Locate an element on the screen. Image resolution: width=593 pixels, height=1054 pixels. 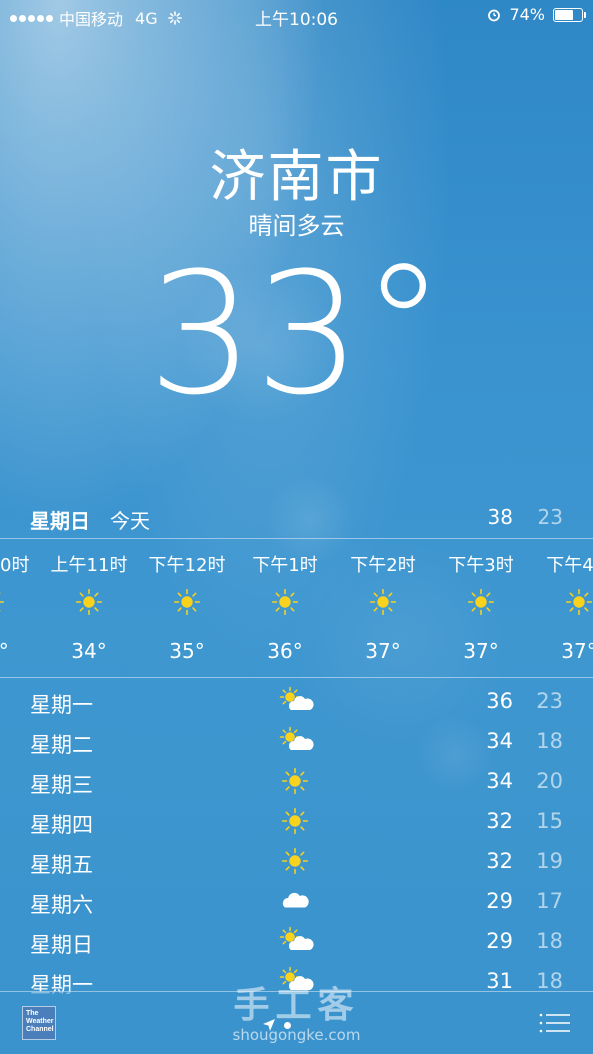
hour-temperature: 33° is located at coordinates (20, 651).